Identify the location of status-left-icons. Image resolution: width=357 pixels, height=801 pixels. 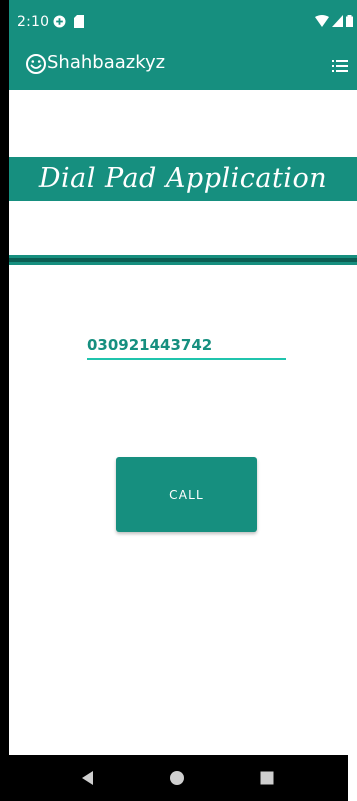
(68, 21).